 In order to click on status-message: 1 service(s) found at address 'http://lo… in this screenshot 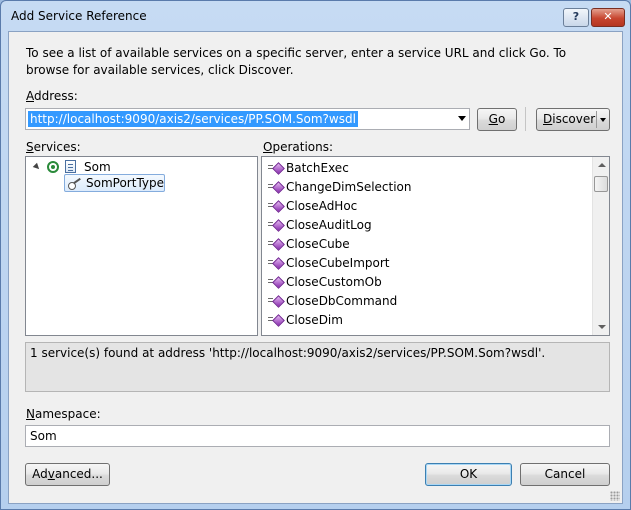, I will do `click(317, 367)`.